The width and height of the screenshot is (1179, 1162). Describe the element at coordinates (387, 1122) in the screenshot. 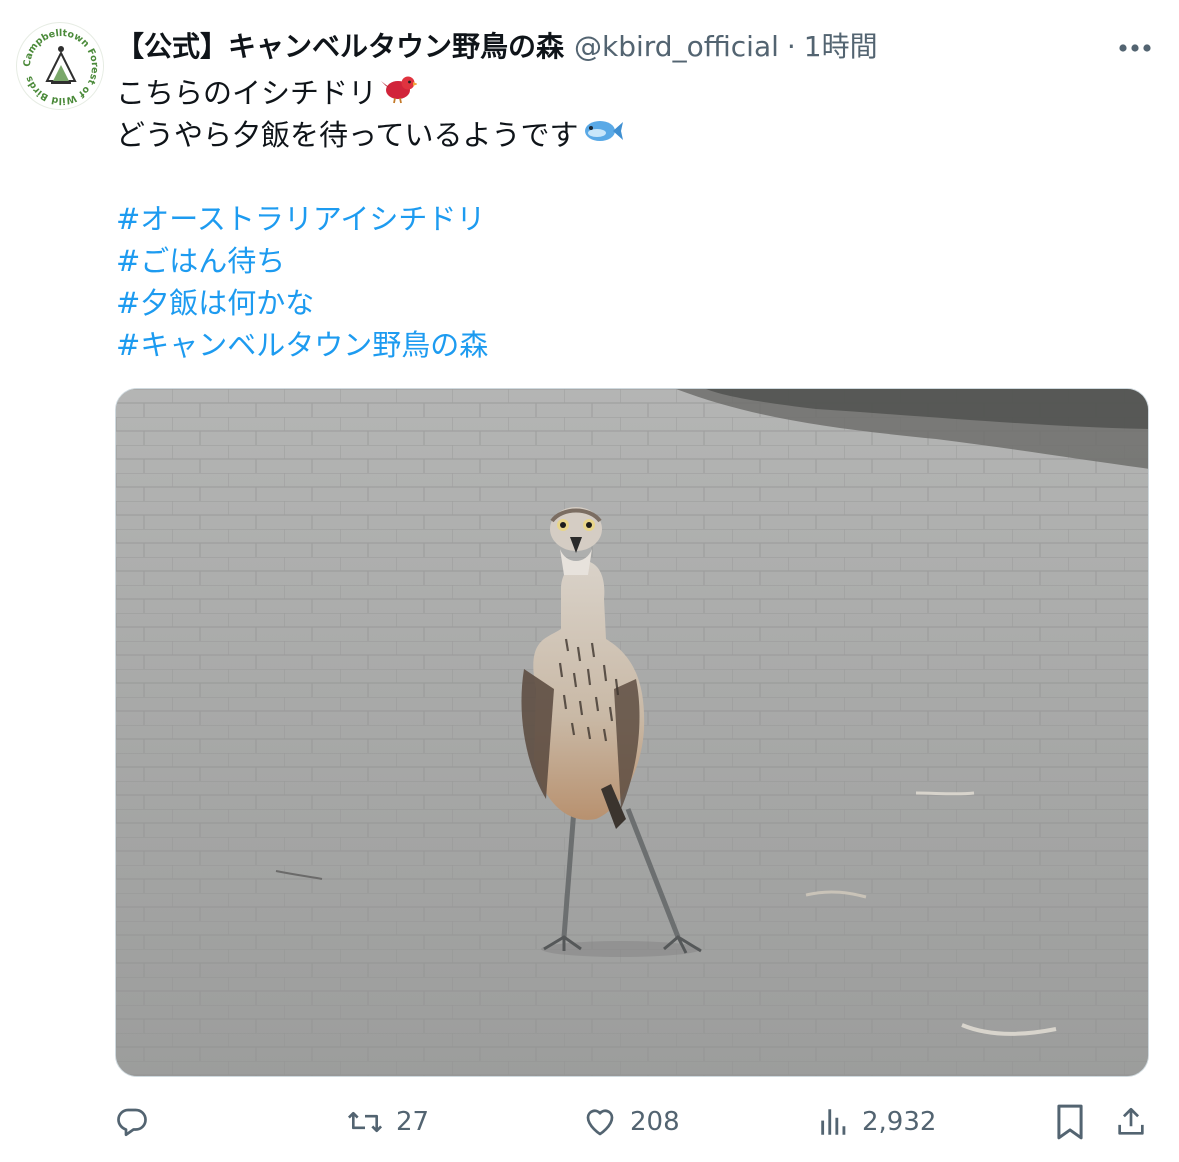

I see `retweet-button: 27` at that location.